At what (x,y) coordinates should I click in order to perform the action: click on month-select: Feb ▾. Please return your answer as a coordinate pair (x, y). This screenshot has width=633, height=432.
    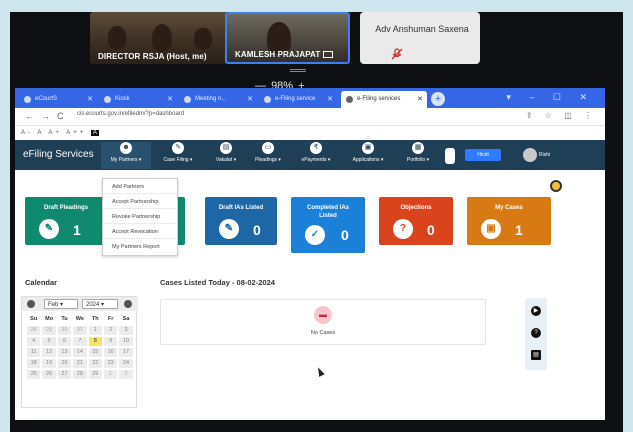
    Looking at the image, I should click on (61, 304).